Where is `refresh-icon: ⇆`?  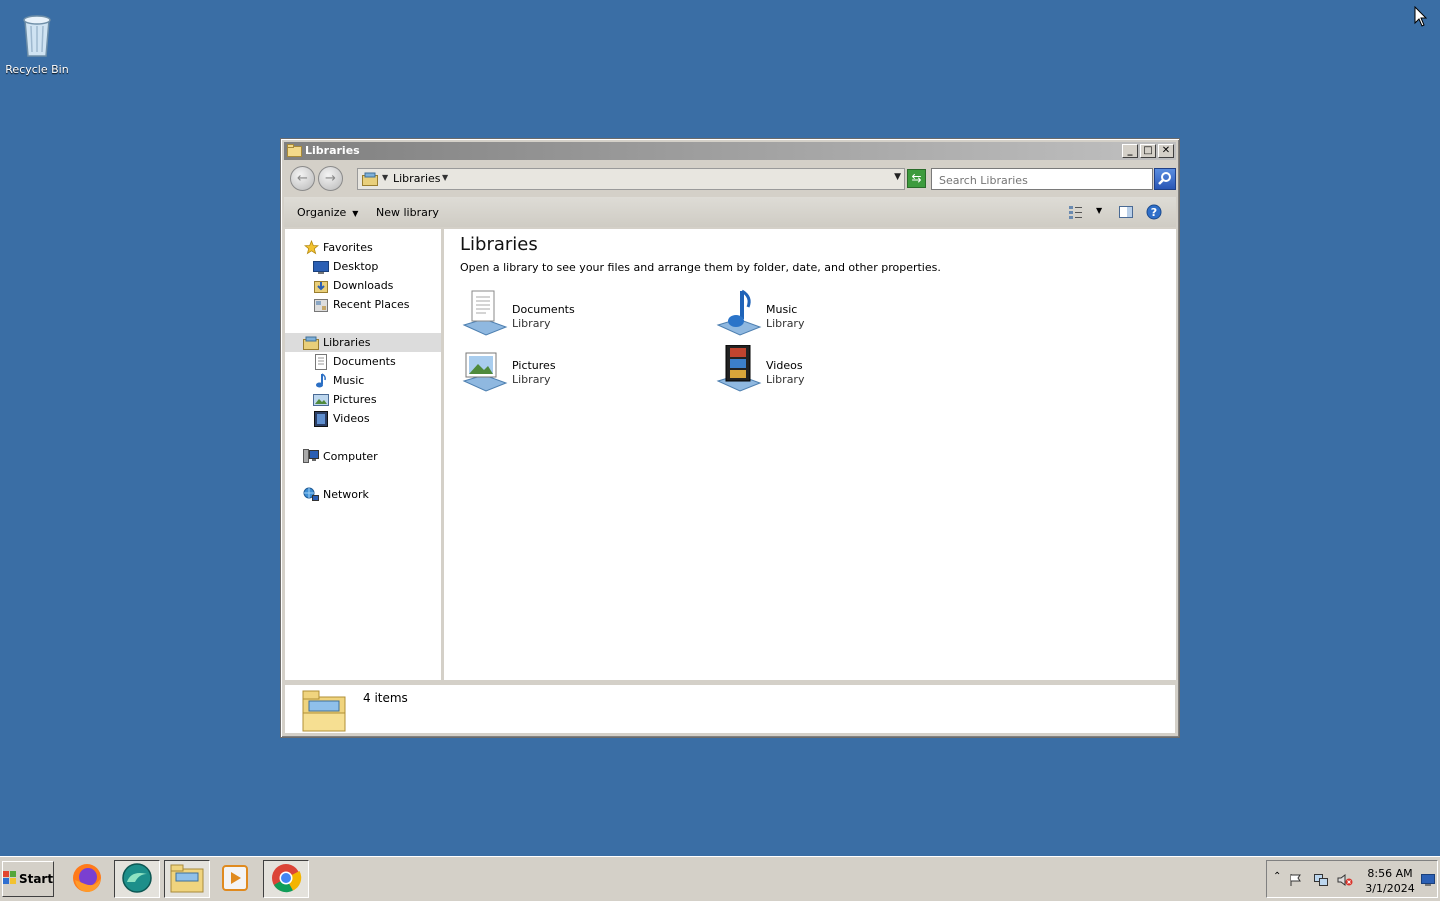
refresh-icon: ⇆ is located at coordinates (916, 178).